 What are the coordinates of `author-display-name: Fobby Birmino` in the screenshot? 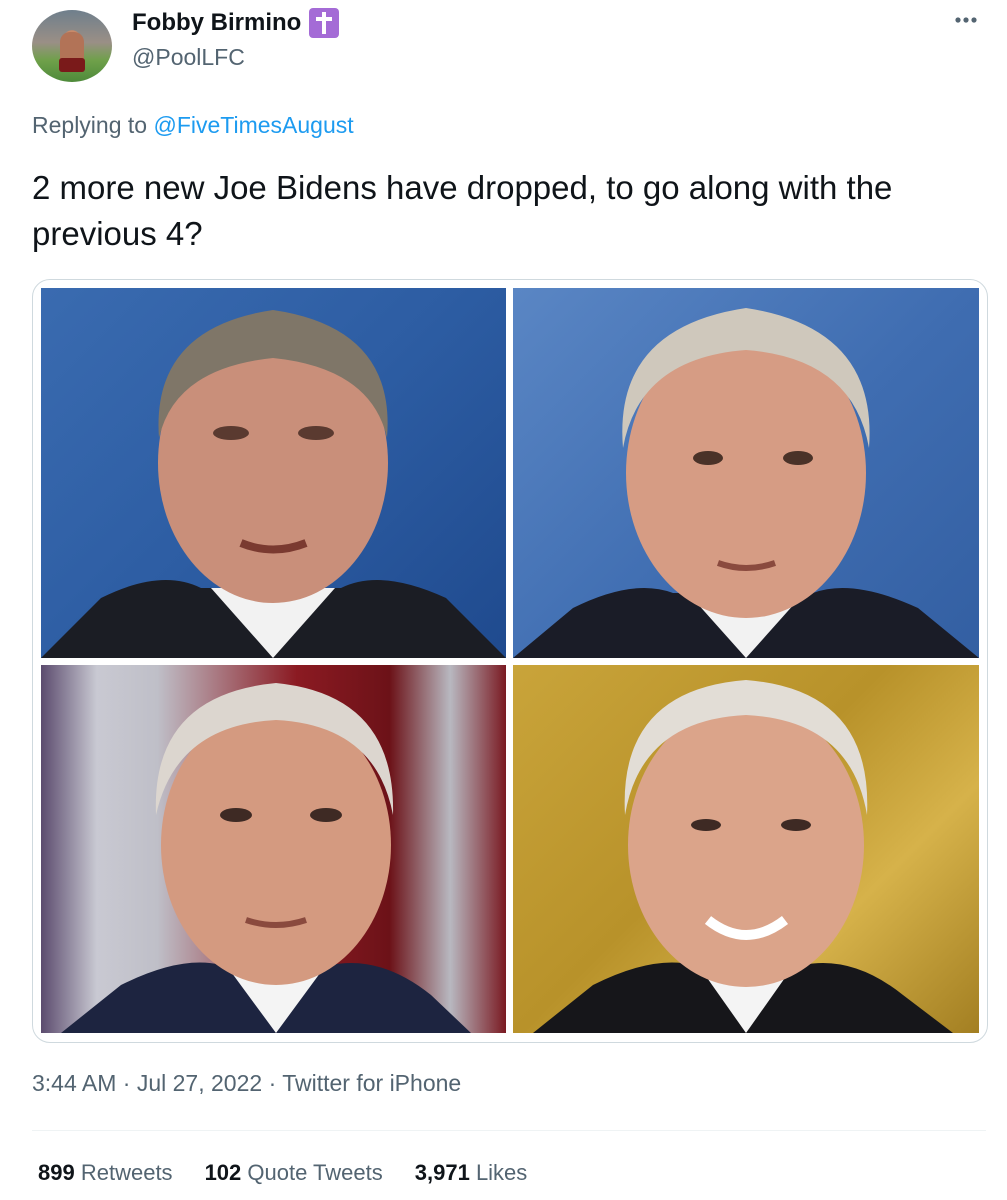 It's located at (216, 23).